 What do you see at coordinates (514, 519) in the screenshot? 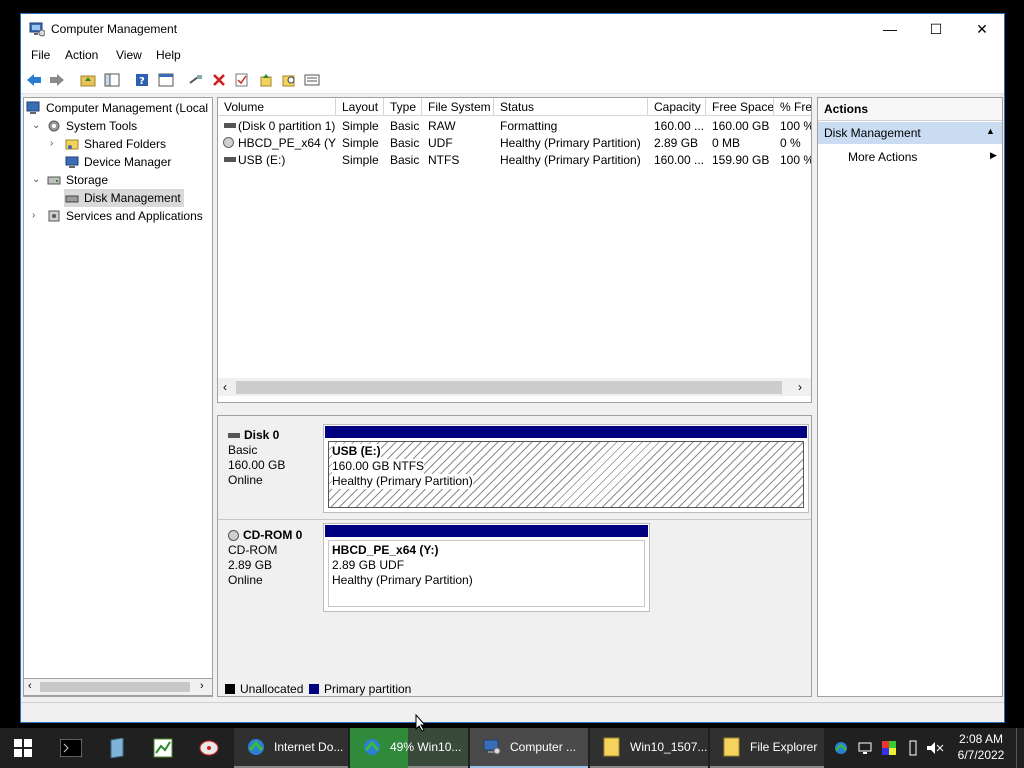
I see `disk-divider` at bounding box center [514, 519].